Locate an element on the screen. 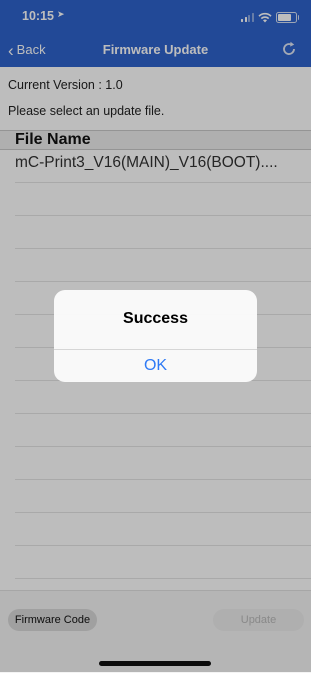 This screenshot has height=673, width=320. alert-title: Success is located at coordinates (155, 318).